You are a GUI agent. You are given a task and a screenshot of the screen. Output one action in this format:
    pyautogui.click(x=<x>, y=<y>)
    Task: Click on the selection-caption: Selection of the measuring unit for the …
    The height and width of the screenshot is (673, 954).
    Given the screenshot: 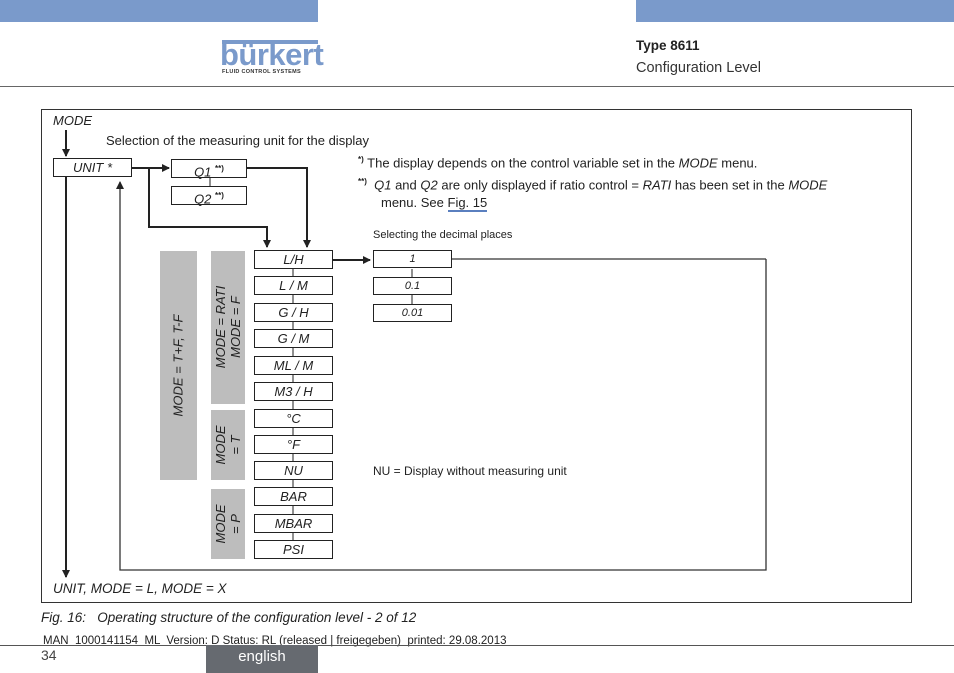 What is the action you would take?
    pyautogui.click(x=238, y=140)
    